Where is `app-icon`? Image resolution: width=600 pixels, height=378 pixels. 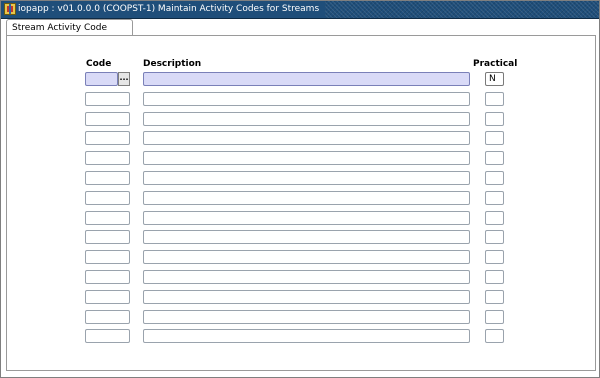 app-icon is located at coordinates (10, 9).